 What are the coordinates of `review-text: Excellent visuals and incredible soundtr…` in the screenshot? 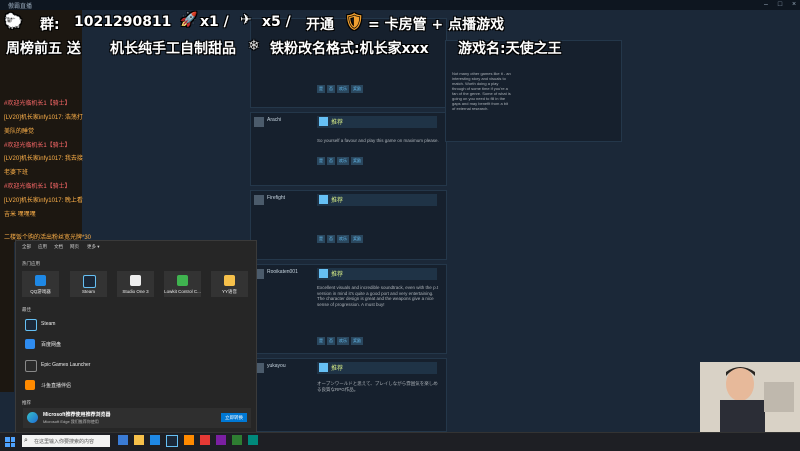 It's located at (378, 296).